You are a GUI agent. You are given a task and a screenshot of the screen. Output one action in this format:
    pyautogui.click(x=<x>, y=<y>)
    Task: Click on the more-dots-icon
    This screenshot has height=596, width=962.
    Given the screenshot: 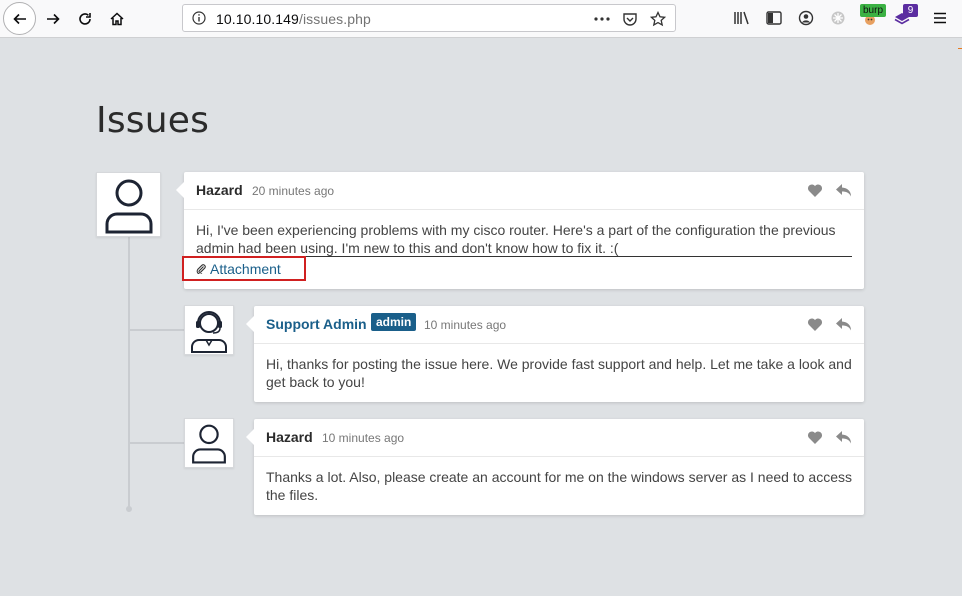 What is the action you would take?
    pyautogui.click(x=602, y=19)
    